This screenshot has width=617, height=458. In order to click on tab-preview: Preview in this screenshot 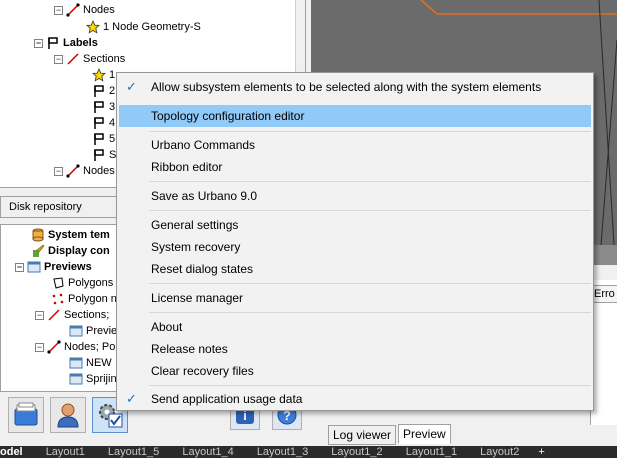, I will do `click(424, 434)`.